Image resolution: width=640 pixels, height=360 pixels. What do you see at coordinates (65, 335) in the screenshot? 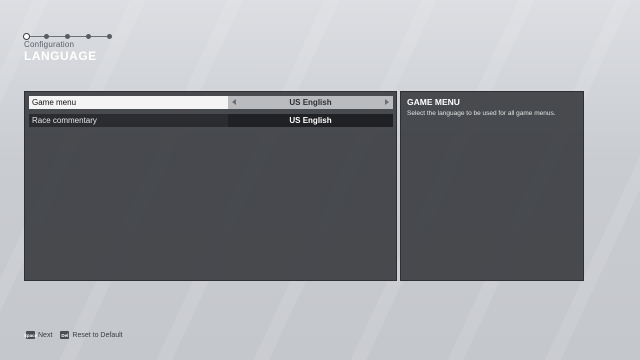
I see `delete-key-icon: Del` at bounding box center [65, 335].